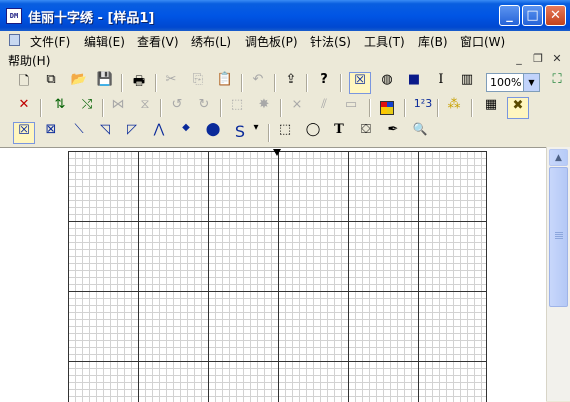 This screenshot has width=570, height=402. I want to click on menu-edit: 编辑(E), so click(104, 41).